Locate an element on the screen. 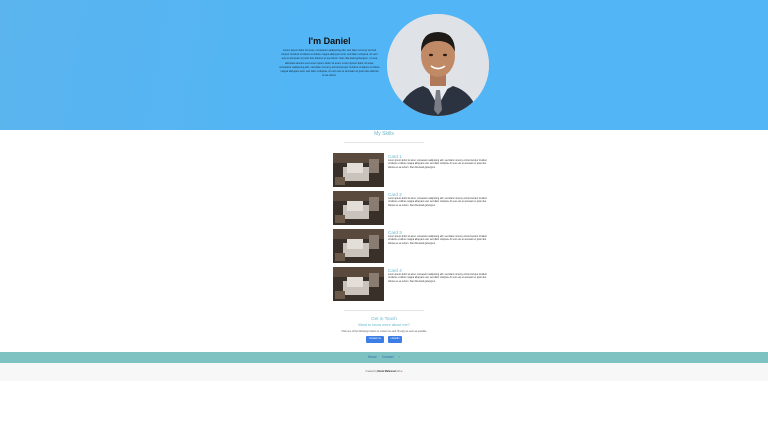 The image size is (768, 434). card-4-image is located at coordinates (358, 284).